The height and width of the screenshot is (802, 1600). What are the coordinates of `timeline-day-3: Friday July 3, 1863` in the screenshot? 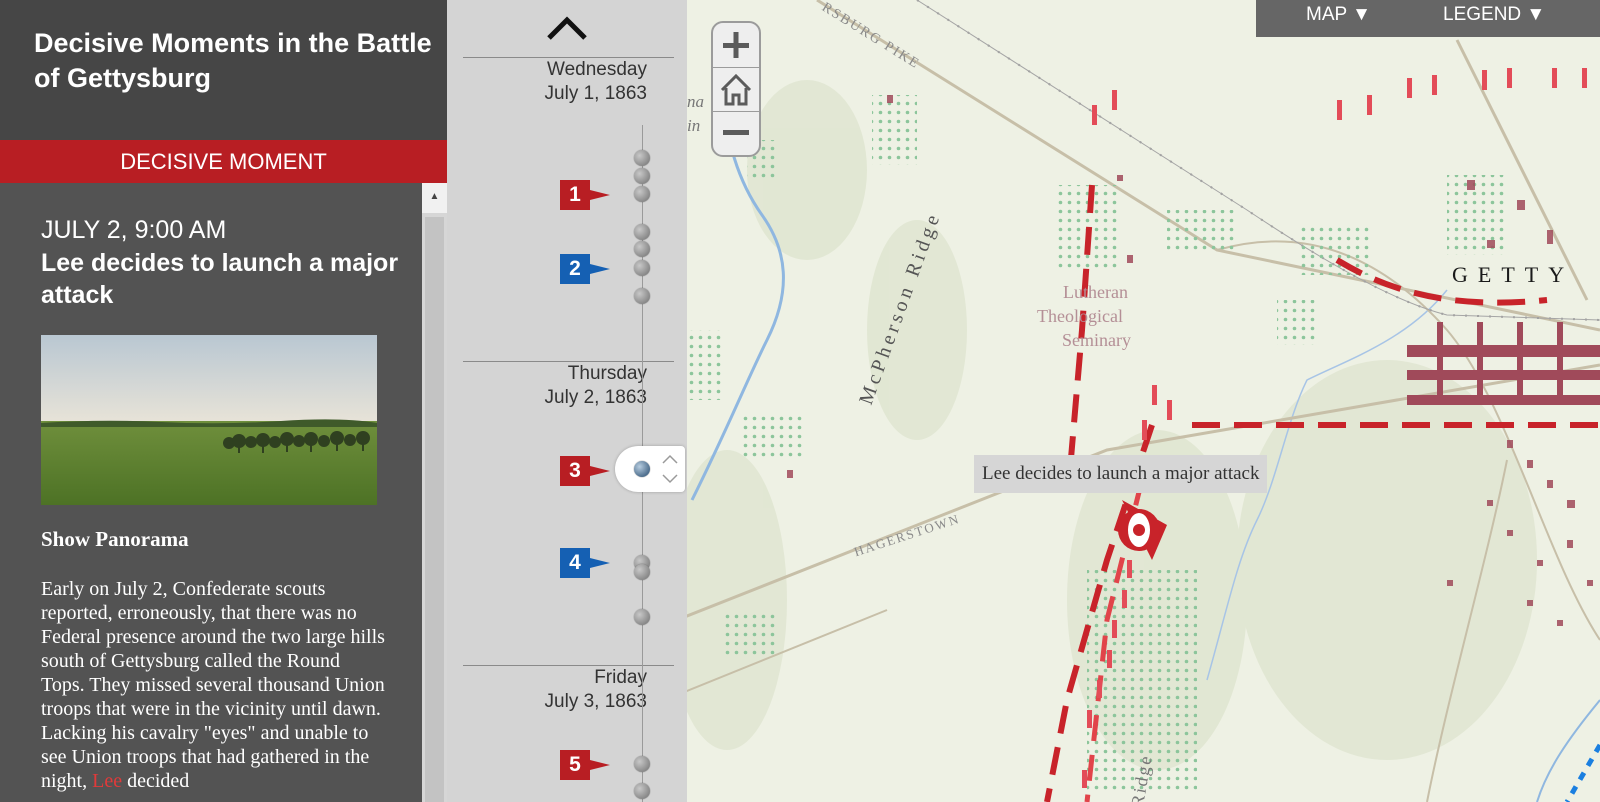 It's located at (596, 690).